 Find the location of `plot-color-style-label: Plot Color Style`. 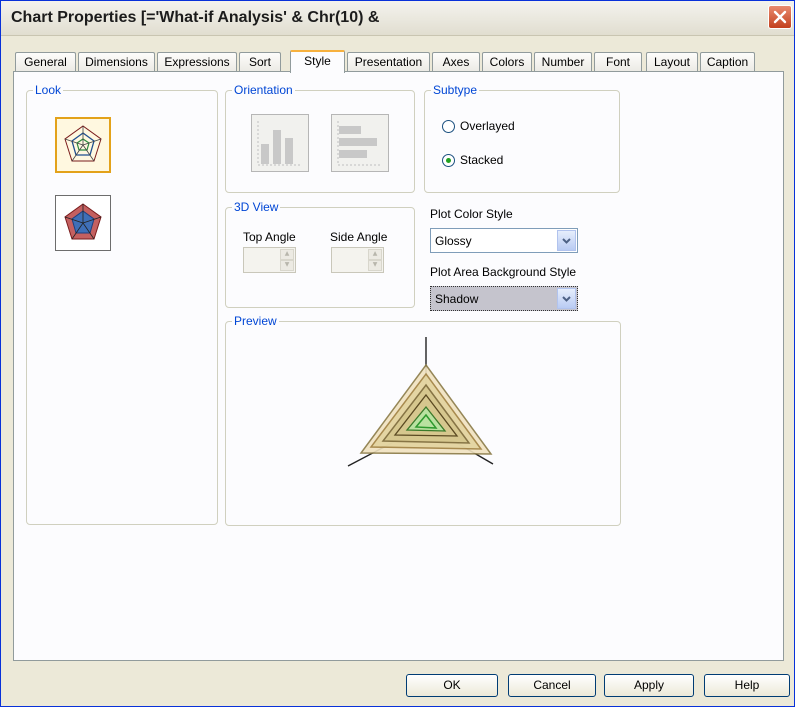

plot-color-style-label: Plot Color Style is located at coordinates (471, 214).